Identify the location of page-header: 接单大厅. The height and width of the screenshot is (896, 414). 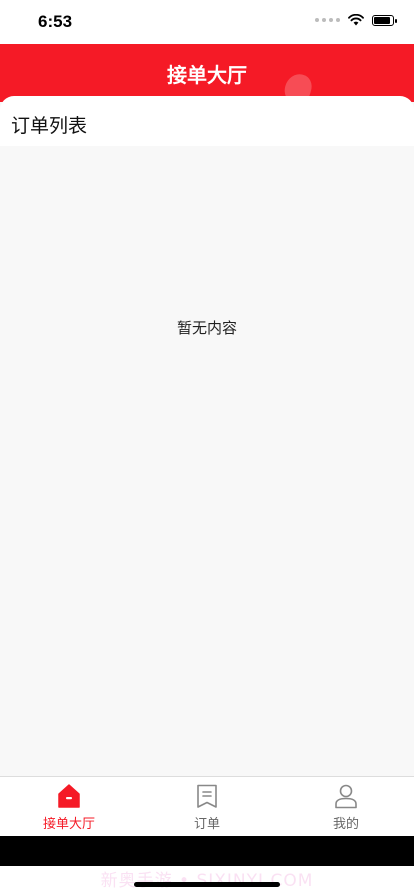
(207, 73).